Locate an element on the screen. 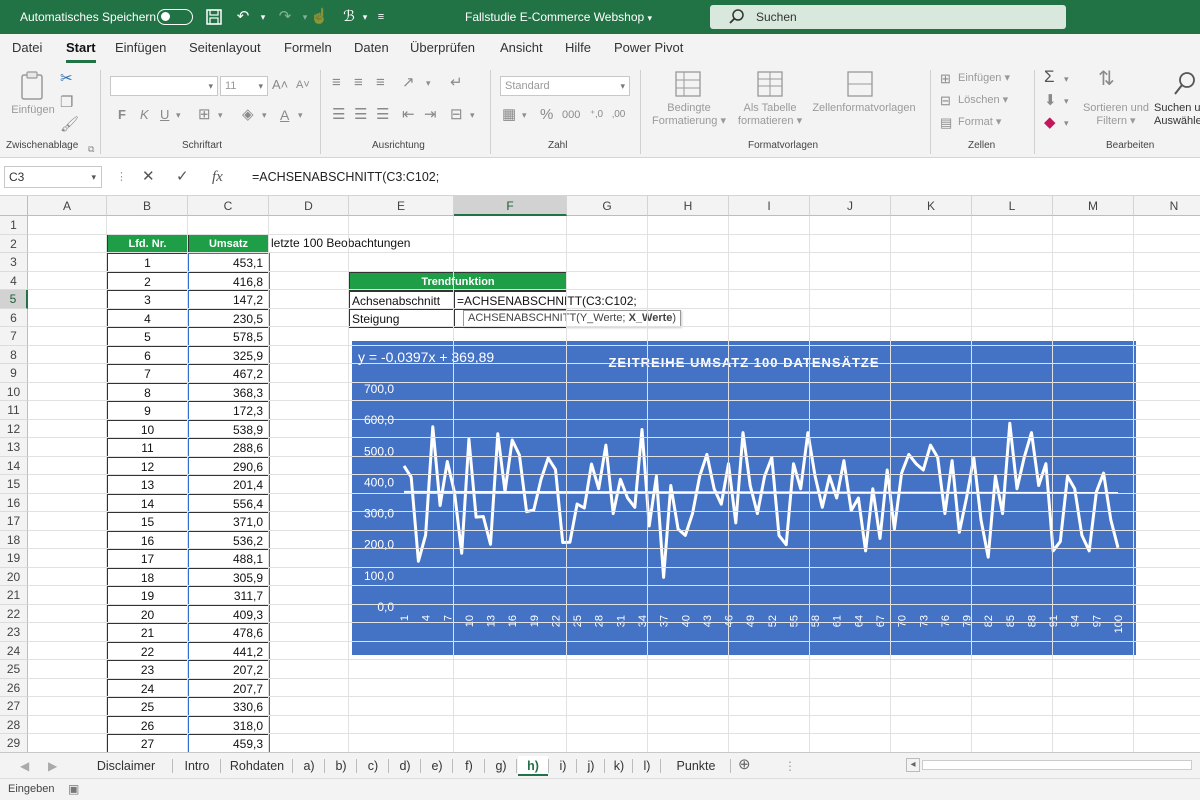  row-header-6: 6 is located at coordinates (14, 317).